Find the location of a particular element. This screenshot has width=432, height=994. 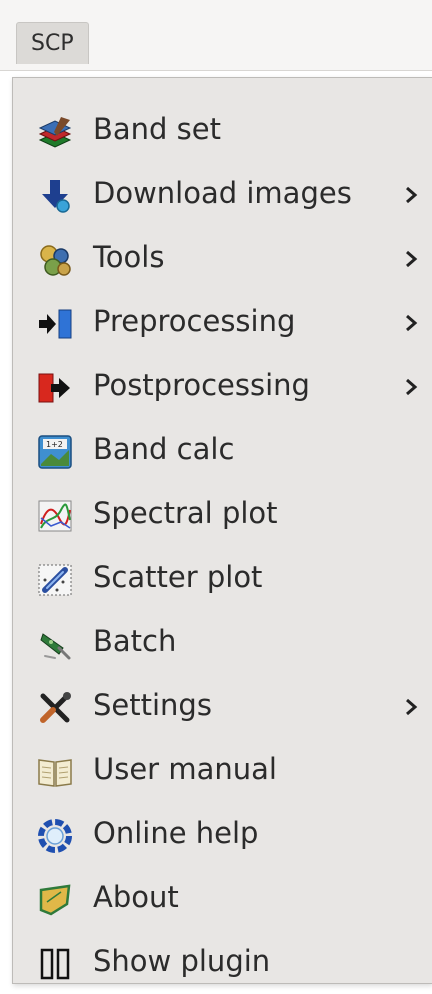

menu-item-settings: Settings is located at coordinates (222, 706).